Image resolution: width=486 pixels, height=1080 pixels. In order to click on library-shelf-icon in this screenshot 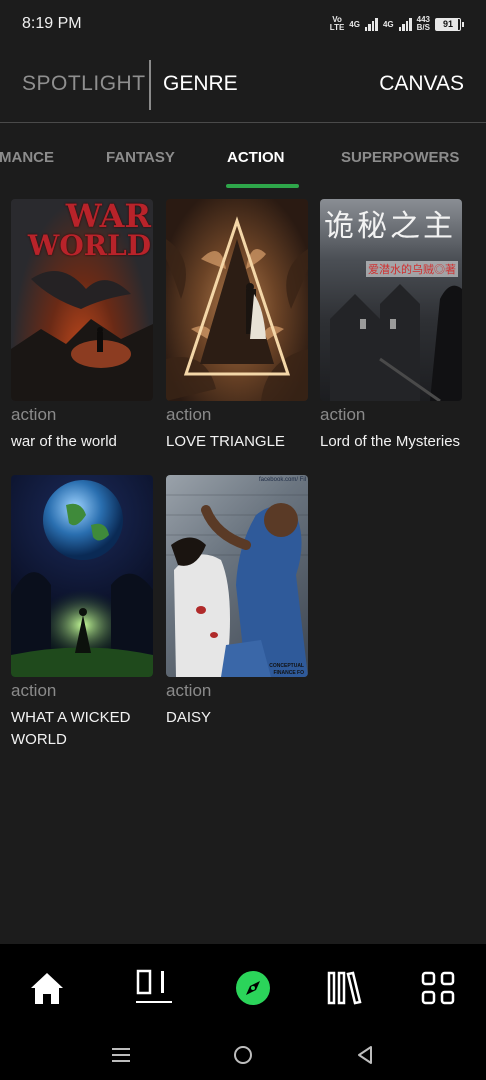, I will do `click(154, 988)`.